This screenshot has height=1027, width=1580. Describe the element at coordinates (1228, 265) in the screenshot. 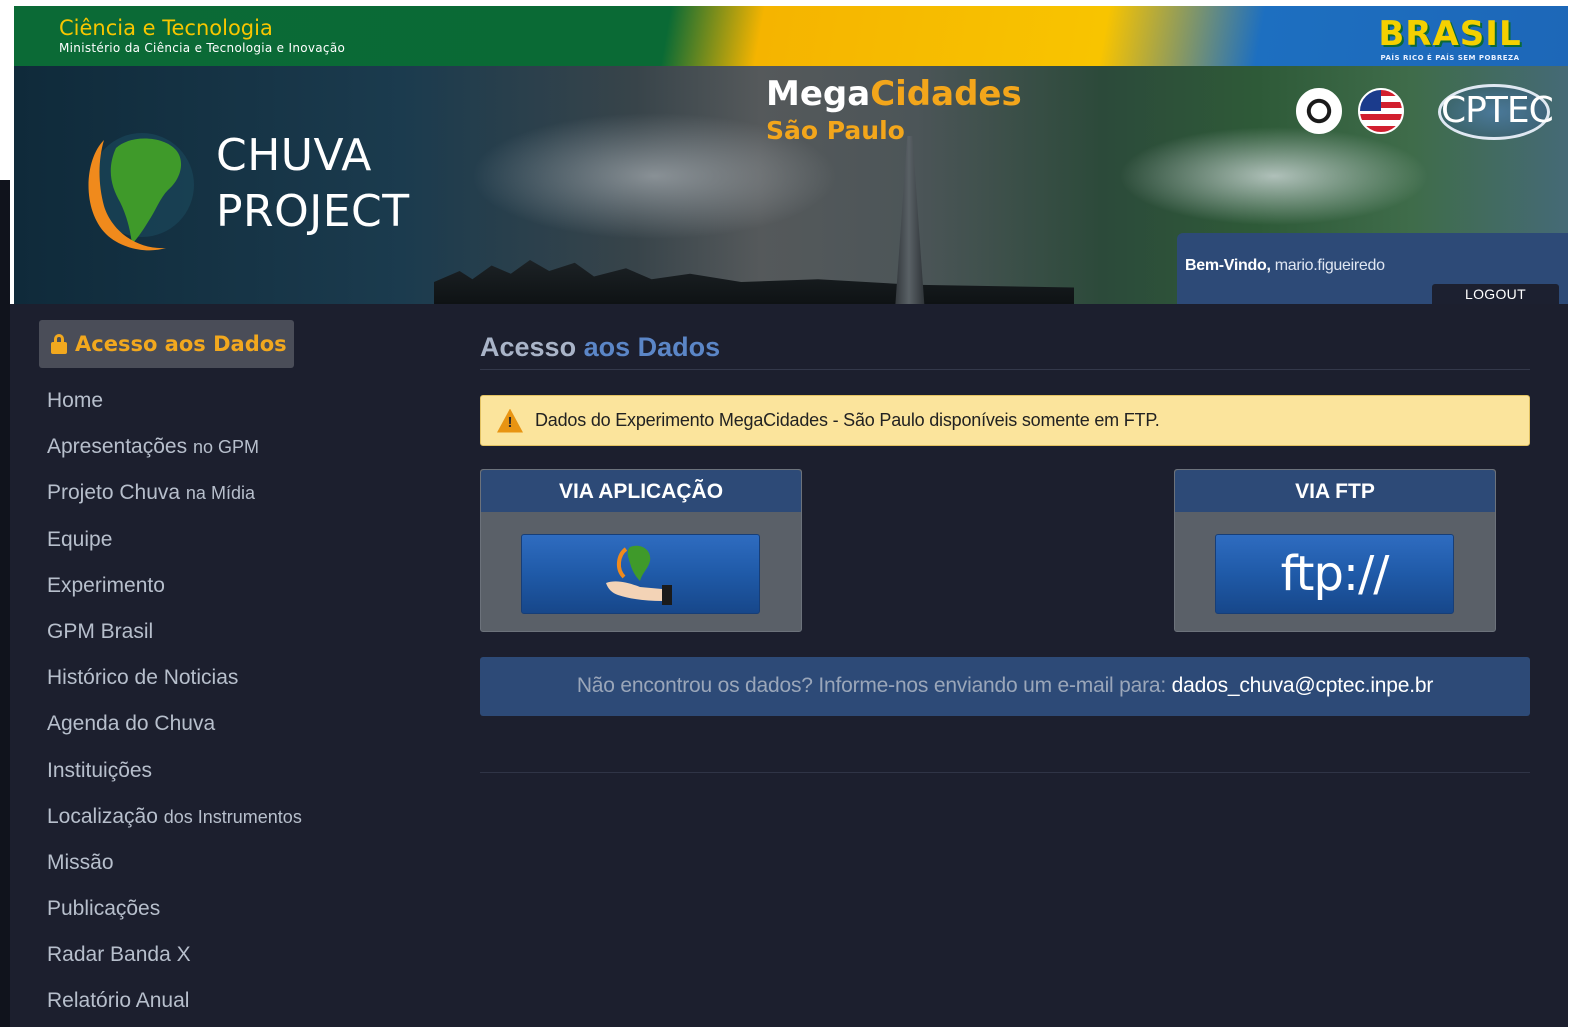

I see `welcome-label: Bem-Vindo,` at that location.